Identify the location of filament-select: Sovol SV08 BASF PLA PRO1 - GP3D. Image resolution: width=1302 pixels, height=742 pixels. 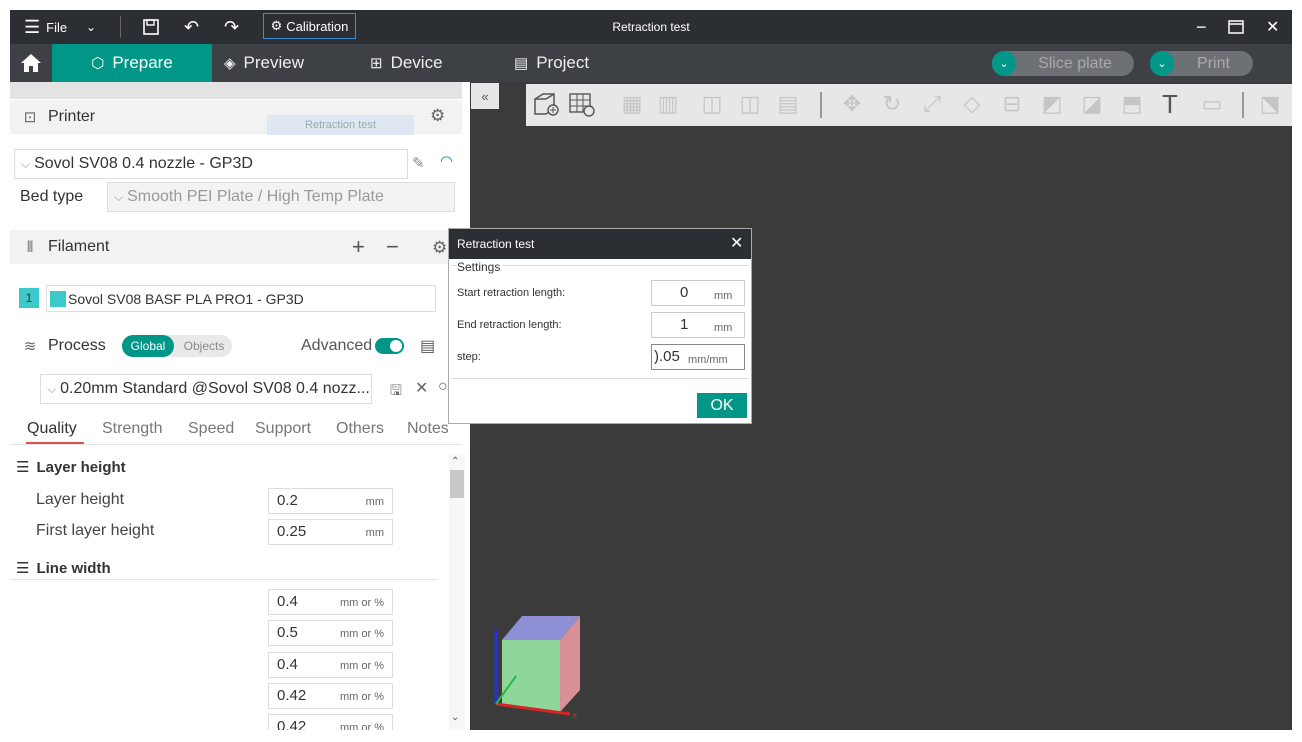
(241, 298).